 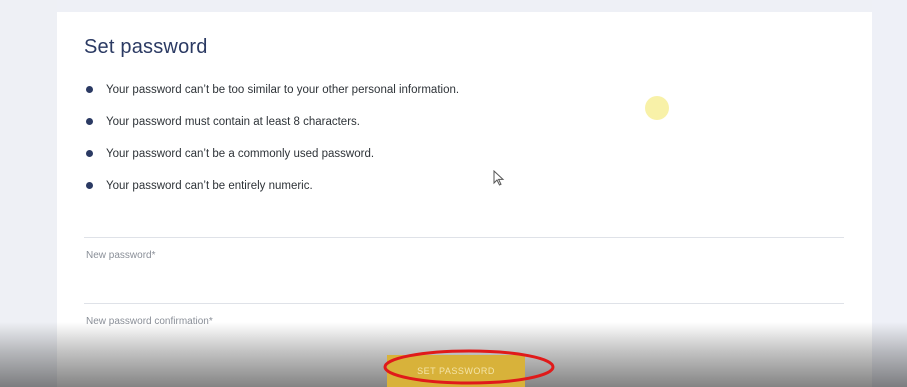 What do you see at coordinates (272, 194) in the screenshot?
I see `rule-item: Your password can’t be entirely numeric.` at bounding box center [272, 194].